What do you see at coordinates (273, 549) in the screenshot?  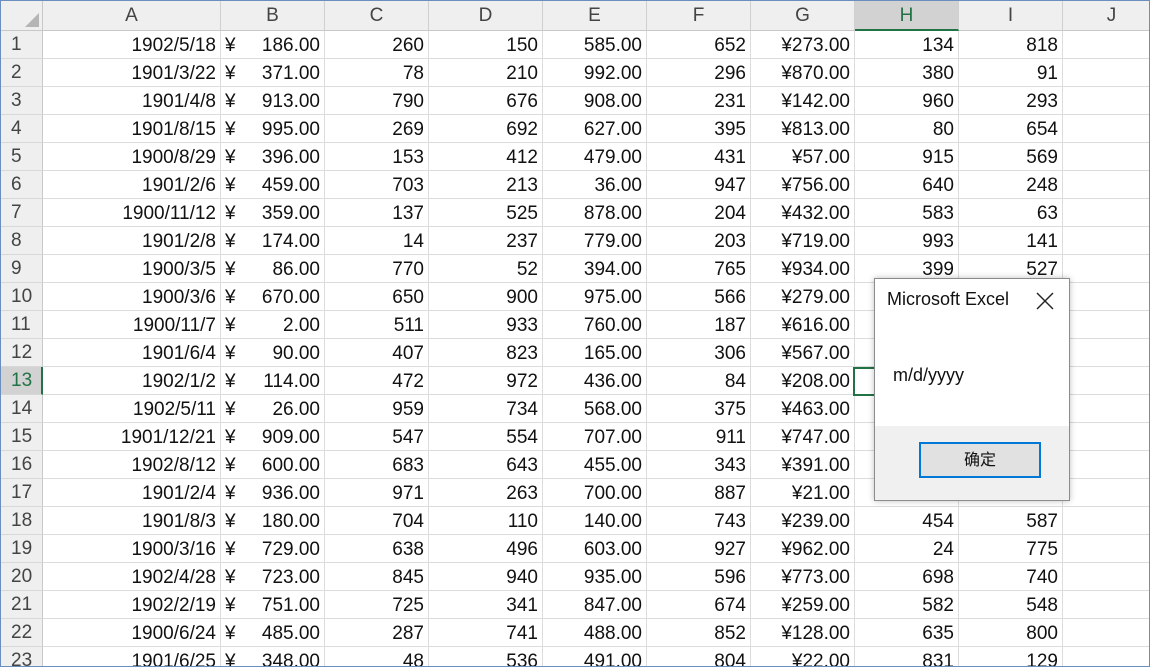 I see `cell-b19: ¥729.00` at bounding box center [273, 549].